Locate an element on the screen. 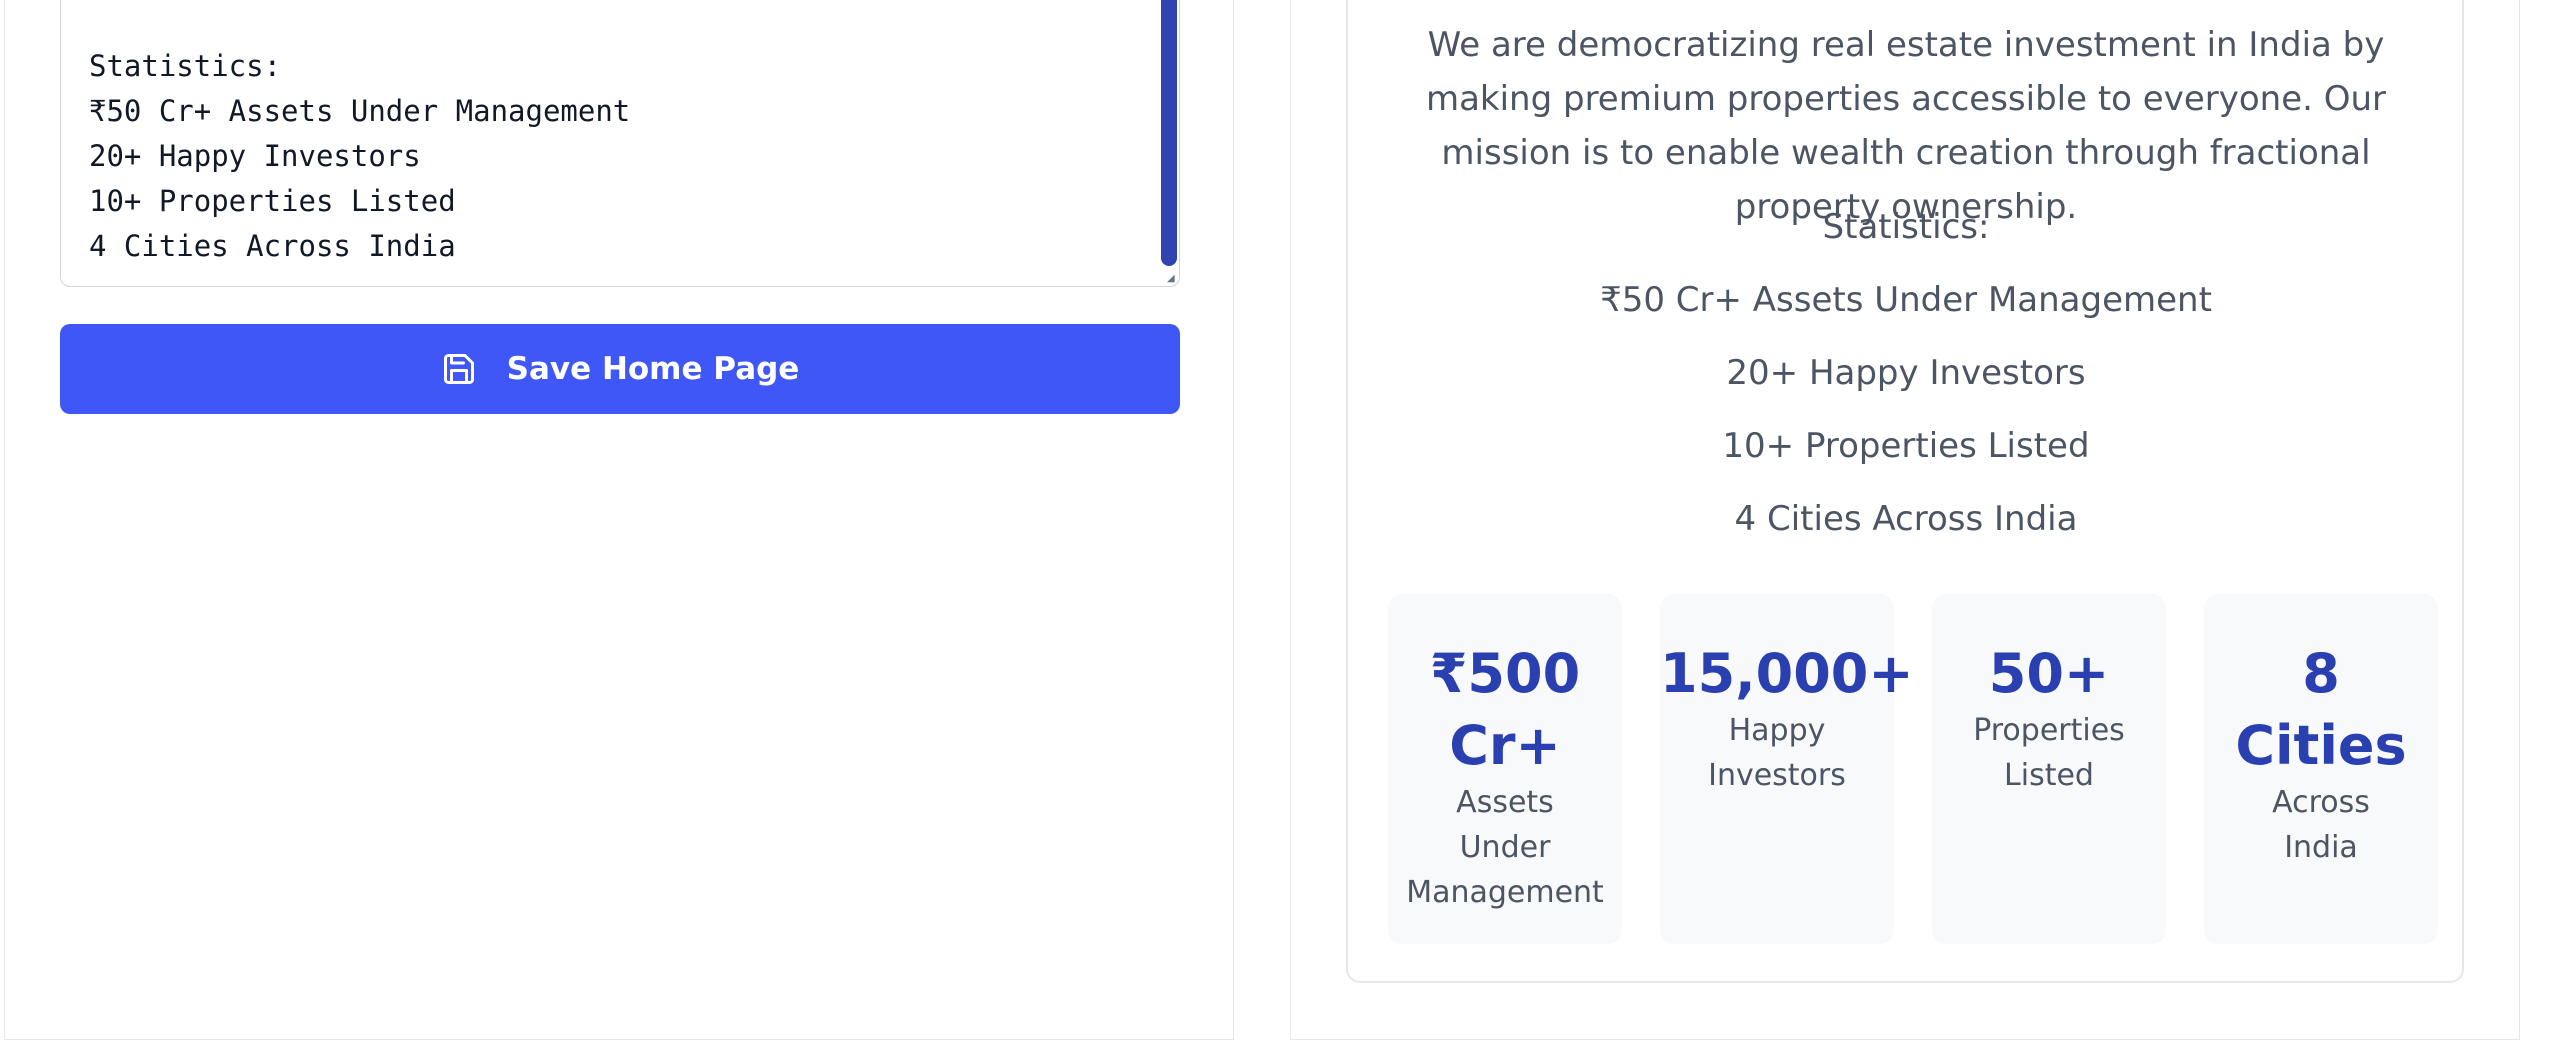  stat-value: 50+ is located at coordinates (2049, 673).